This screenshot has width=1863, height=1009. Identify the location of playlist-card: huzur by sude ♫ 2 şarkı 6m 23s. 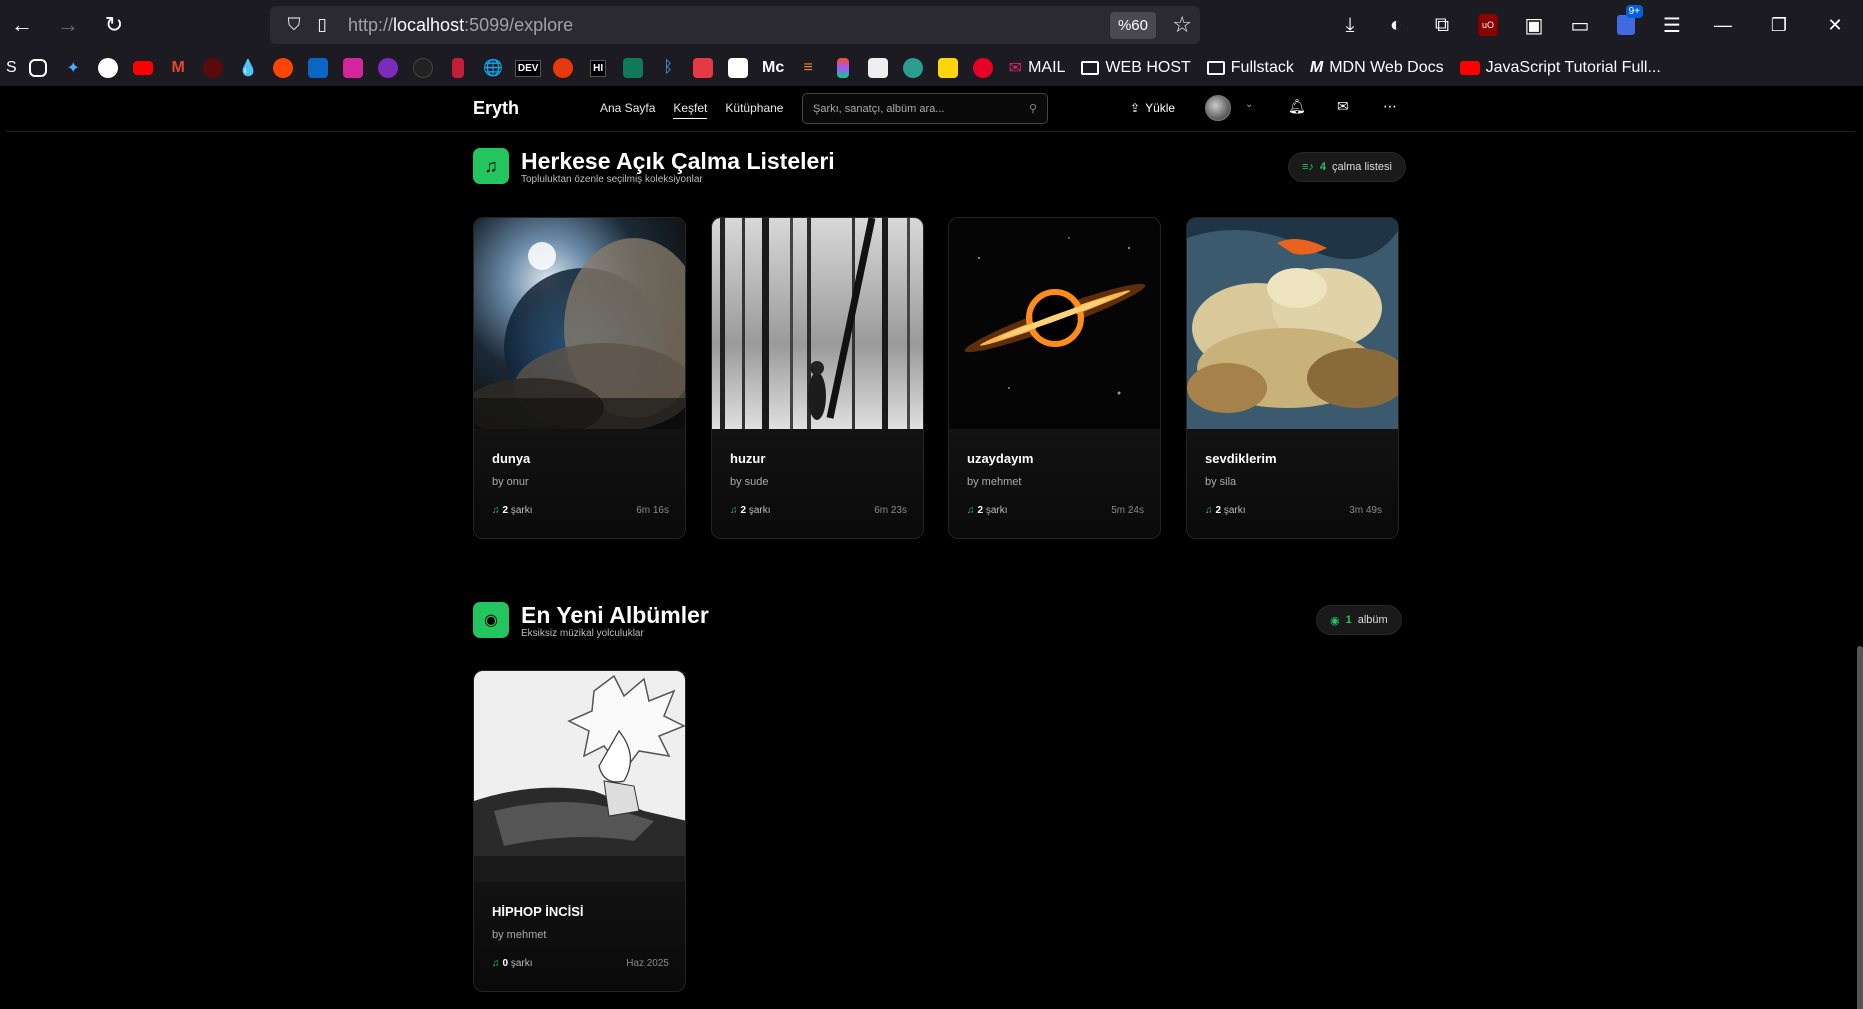
(817, 378).